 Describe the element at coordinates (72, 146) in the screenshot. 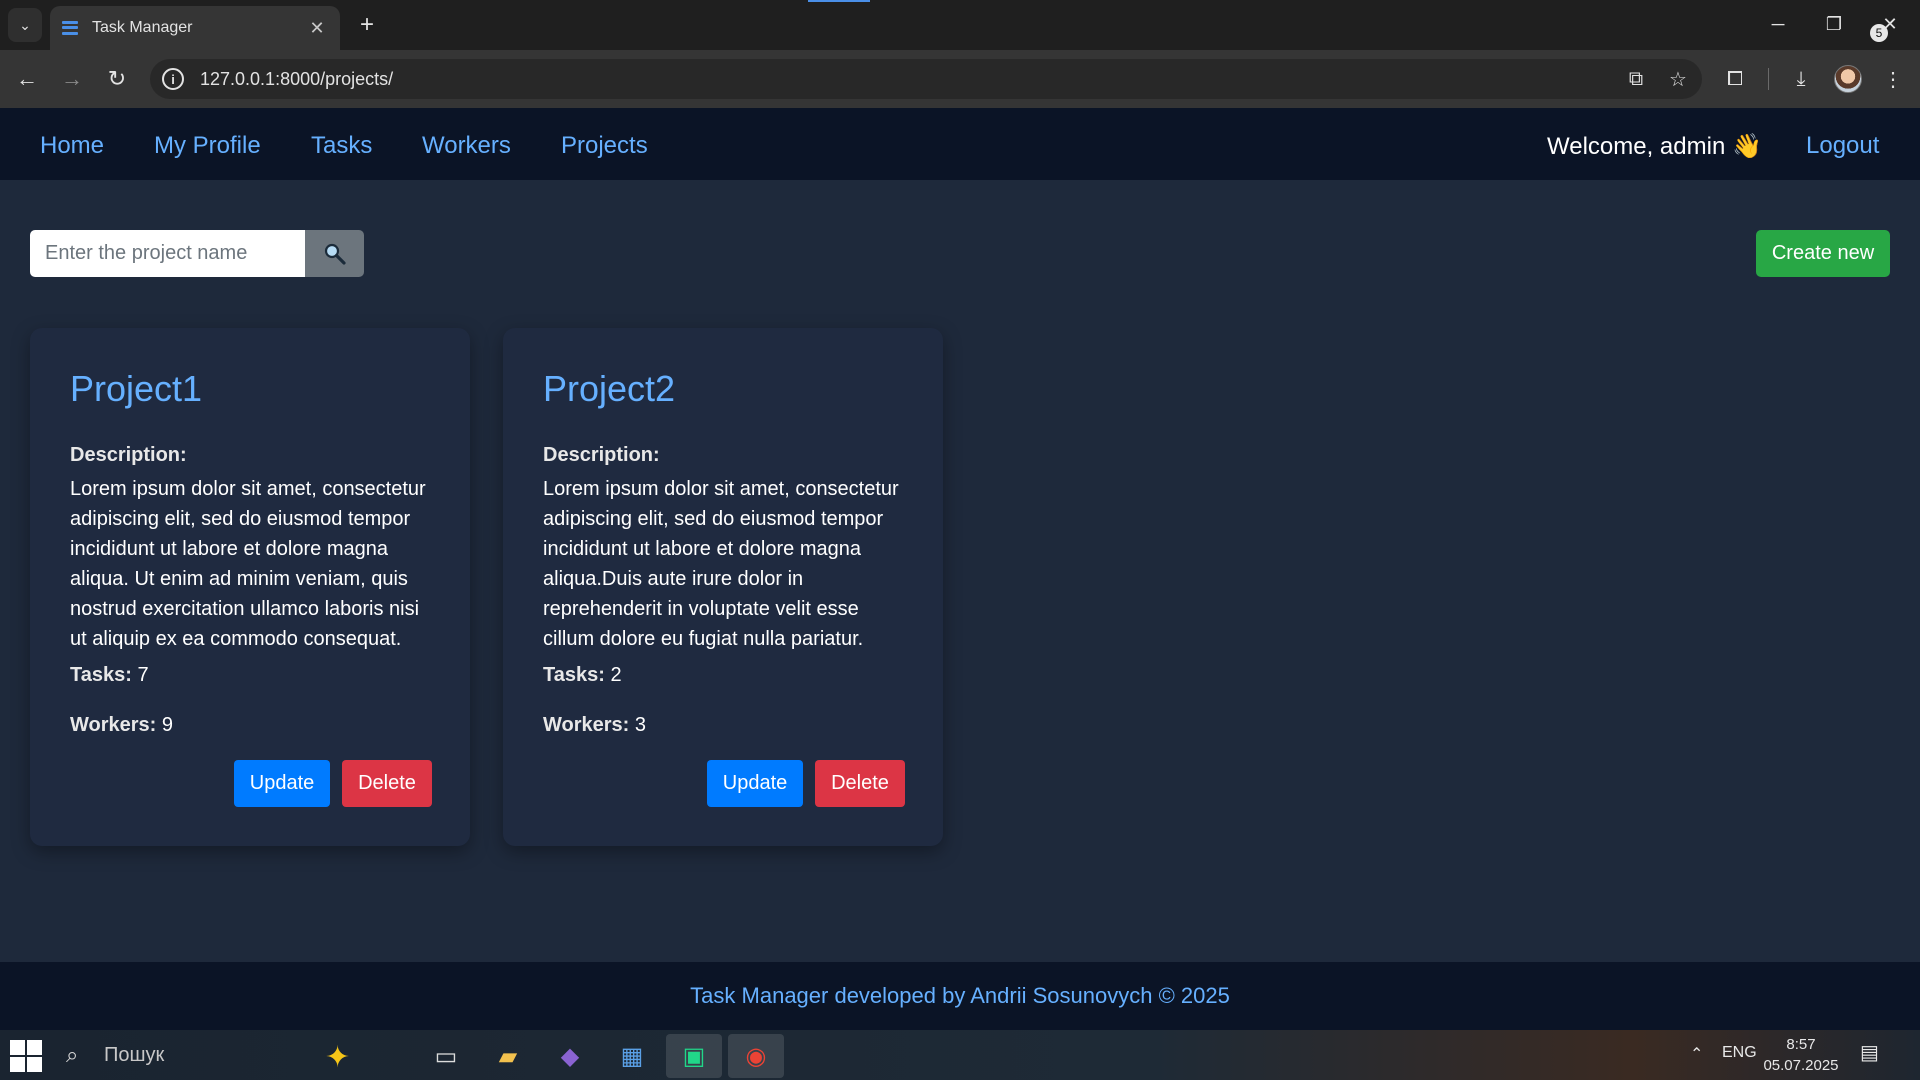

I see `nav-link-home: Home` at that location.